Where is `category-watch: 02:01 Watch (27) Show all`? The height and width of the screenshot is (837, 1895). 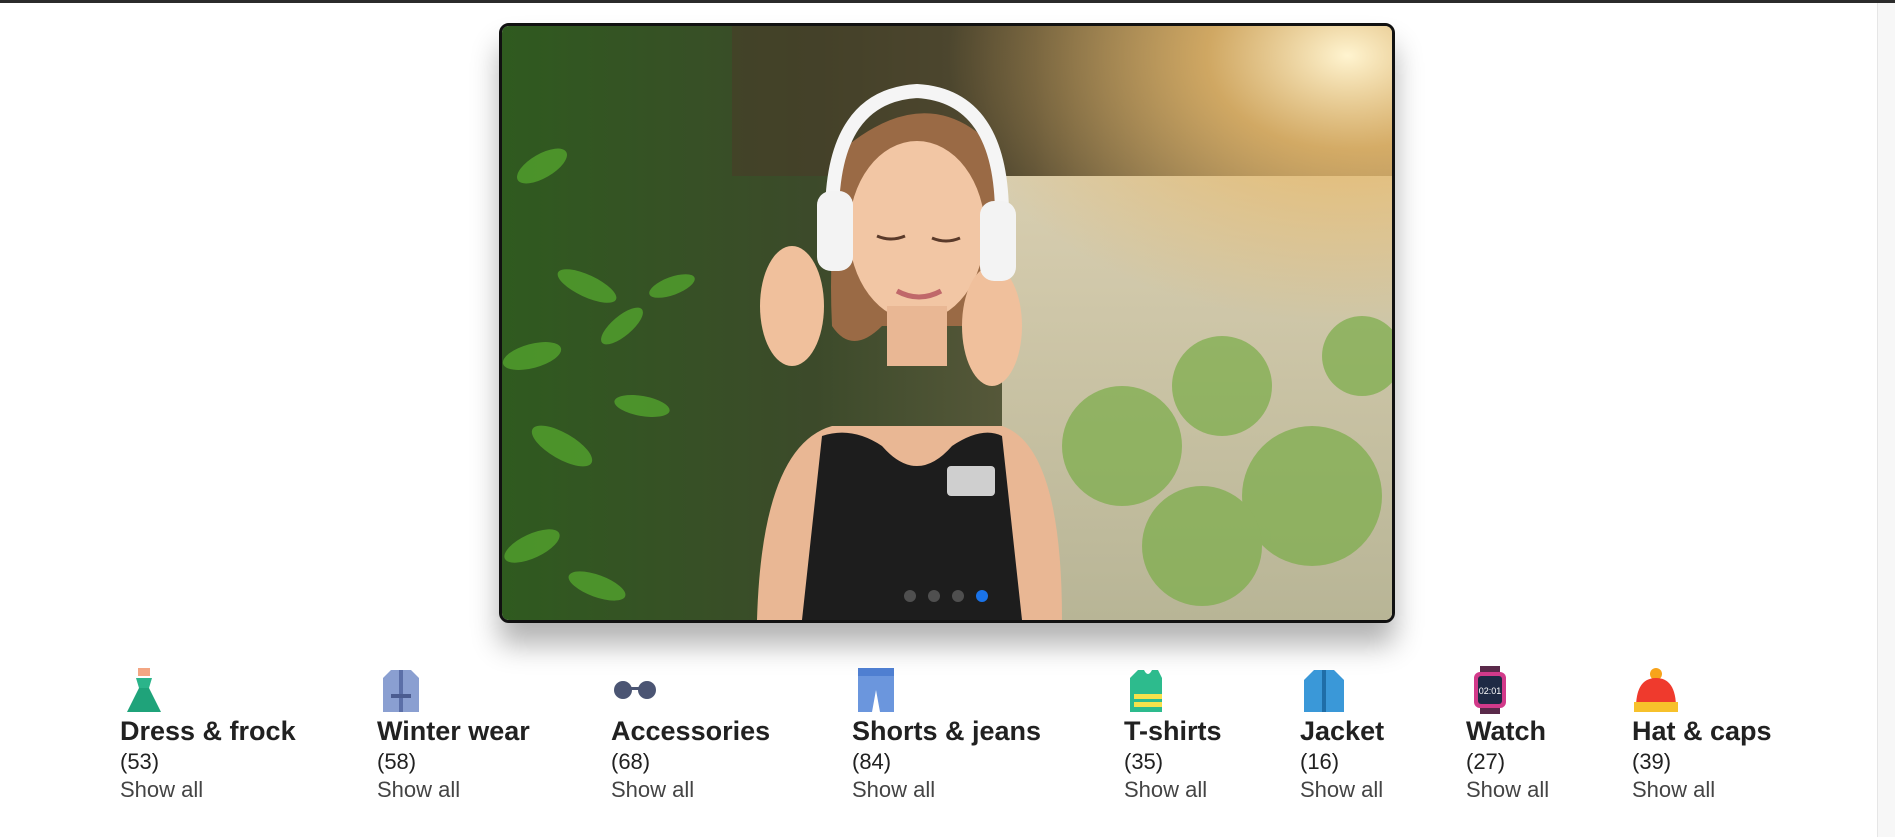 category-watch: 02:01 Watch (27) Show all is located at coordinates (1507, 735).